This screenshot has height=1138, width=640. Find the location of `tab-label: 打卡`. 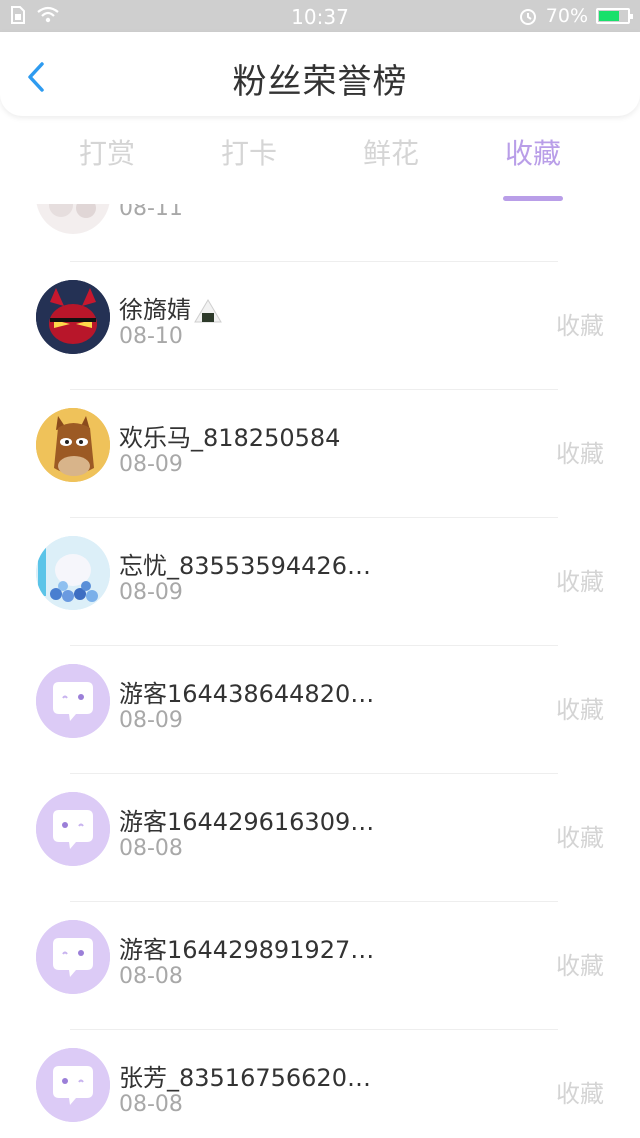

tab-label: 打卡 is located at coordinates (248, 153).